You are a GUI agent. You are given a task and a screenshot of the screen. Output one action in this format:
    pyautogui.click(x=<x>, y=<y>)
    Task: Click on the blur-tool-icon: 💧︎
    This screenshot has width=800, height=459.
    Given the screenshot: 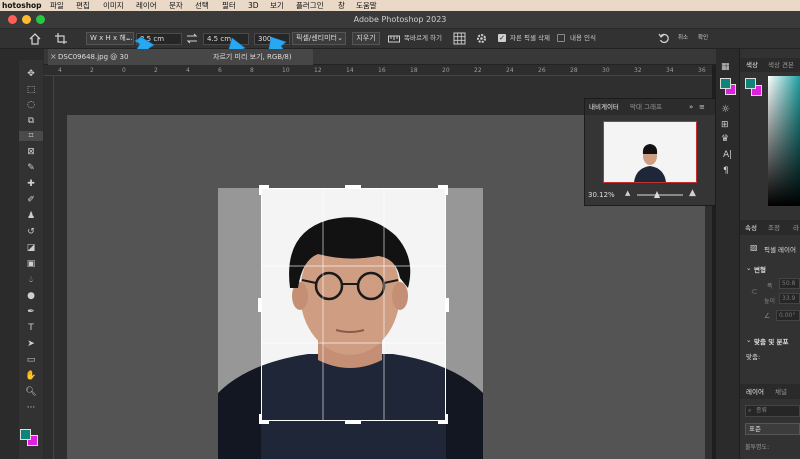 What is the action you would take?
    pyautogui.click(x=31, y=280)
    